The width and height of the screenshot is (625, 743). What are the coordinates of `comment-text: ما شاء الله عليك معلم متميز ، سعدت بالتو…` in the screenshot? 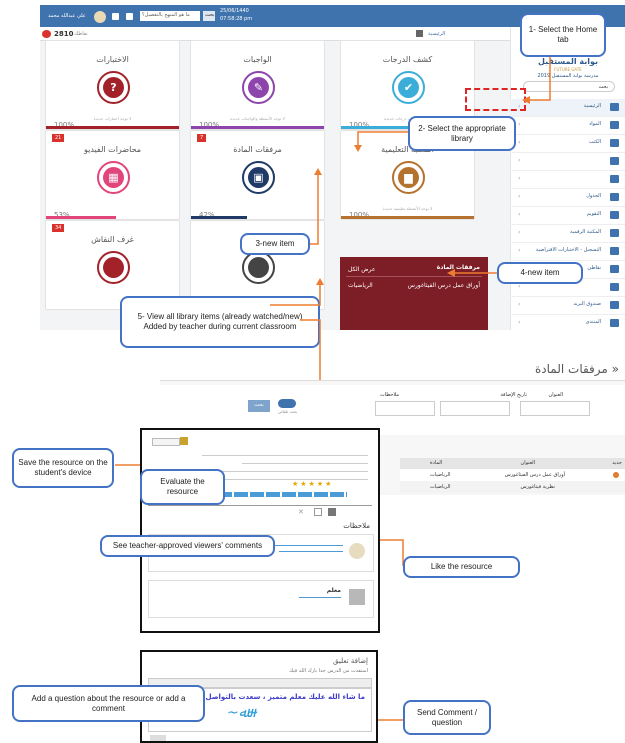 It's located at (276, 697).